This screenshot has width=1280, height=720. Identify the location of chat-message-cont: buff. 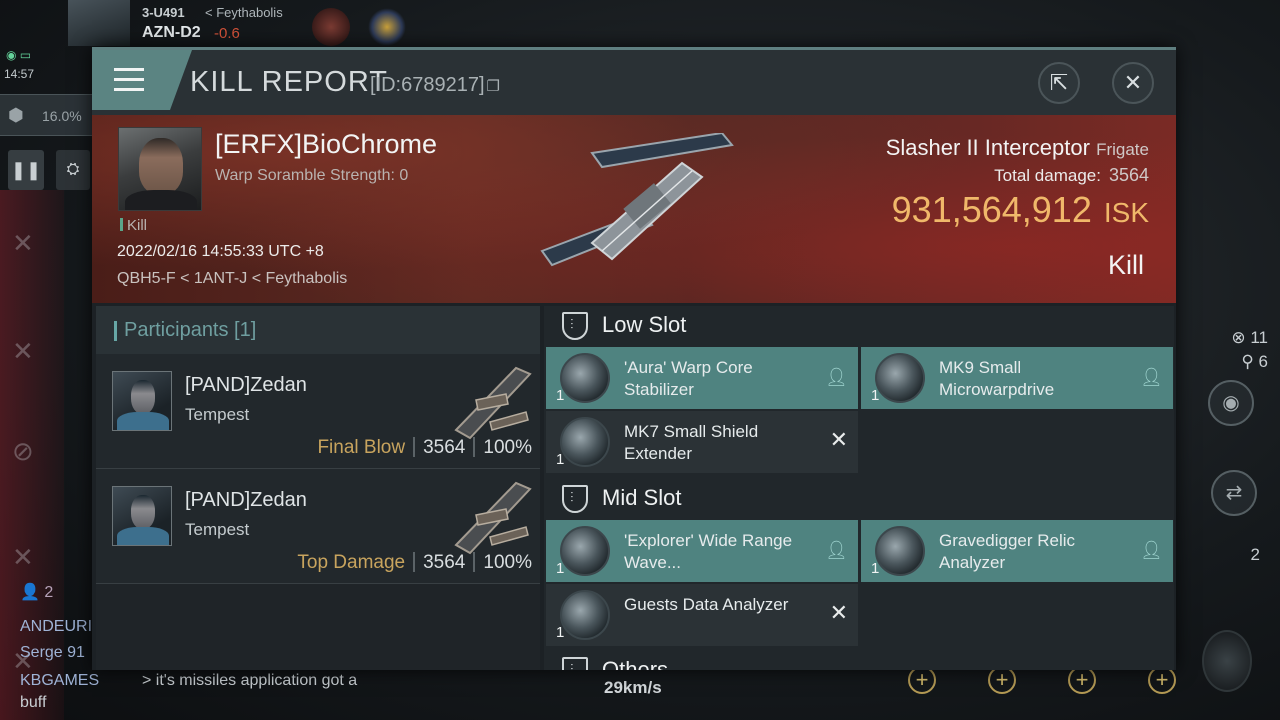
(33, 702).